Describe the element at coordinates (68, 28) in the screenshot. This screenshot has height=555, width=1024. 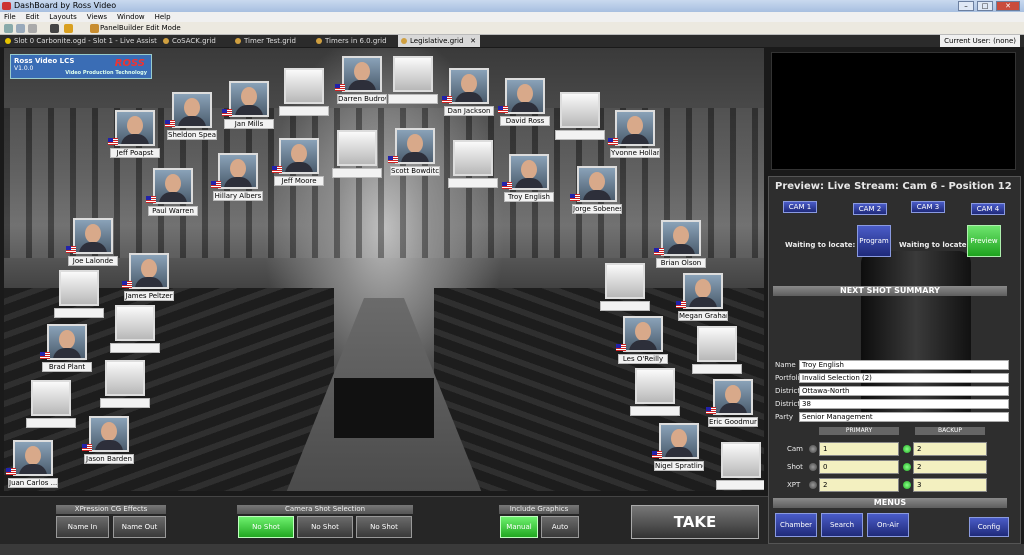
I see `folder-icon` at that location.